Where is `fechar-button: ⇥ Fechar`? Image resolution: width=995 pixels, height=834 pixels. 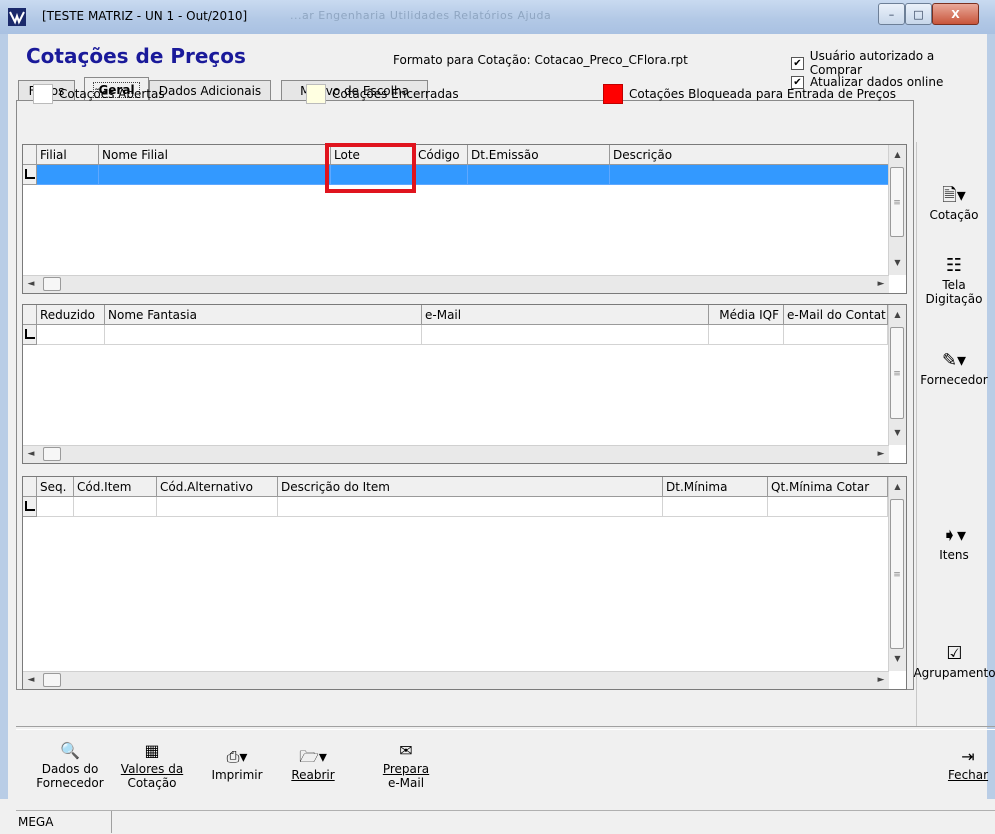
fechar-button: ⇥ Fechar is located at coordinates (966, 764).